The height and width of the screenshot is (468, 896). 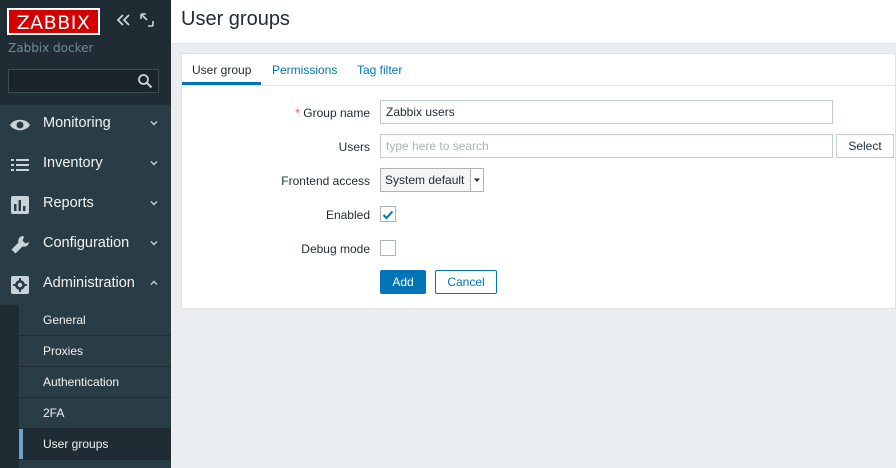 I want to click on sidebar-search-input, so click(x=83, y=81).